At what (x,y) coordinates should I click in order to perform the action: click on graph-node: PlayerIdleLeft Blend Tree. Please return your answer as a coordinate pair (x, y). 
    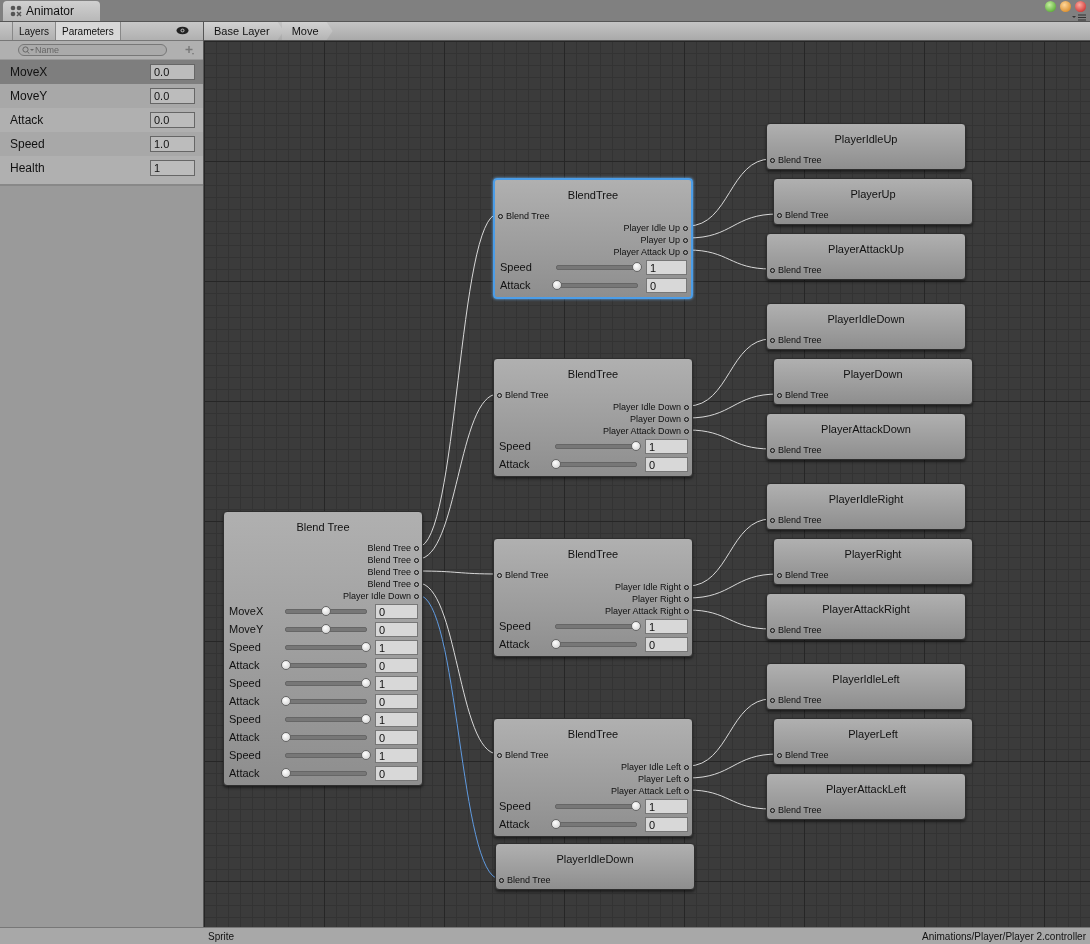
    Looking at the image, I should click on (866, 686).